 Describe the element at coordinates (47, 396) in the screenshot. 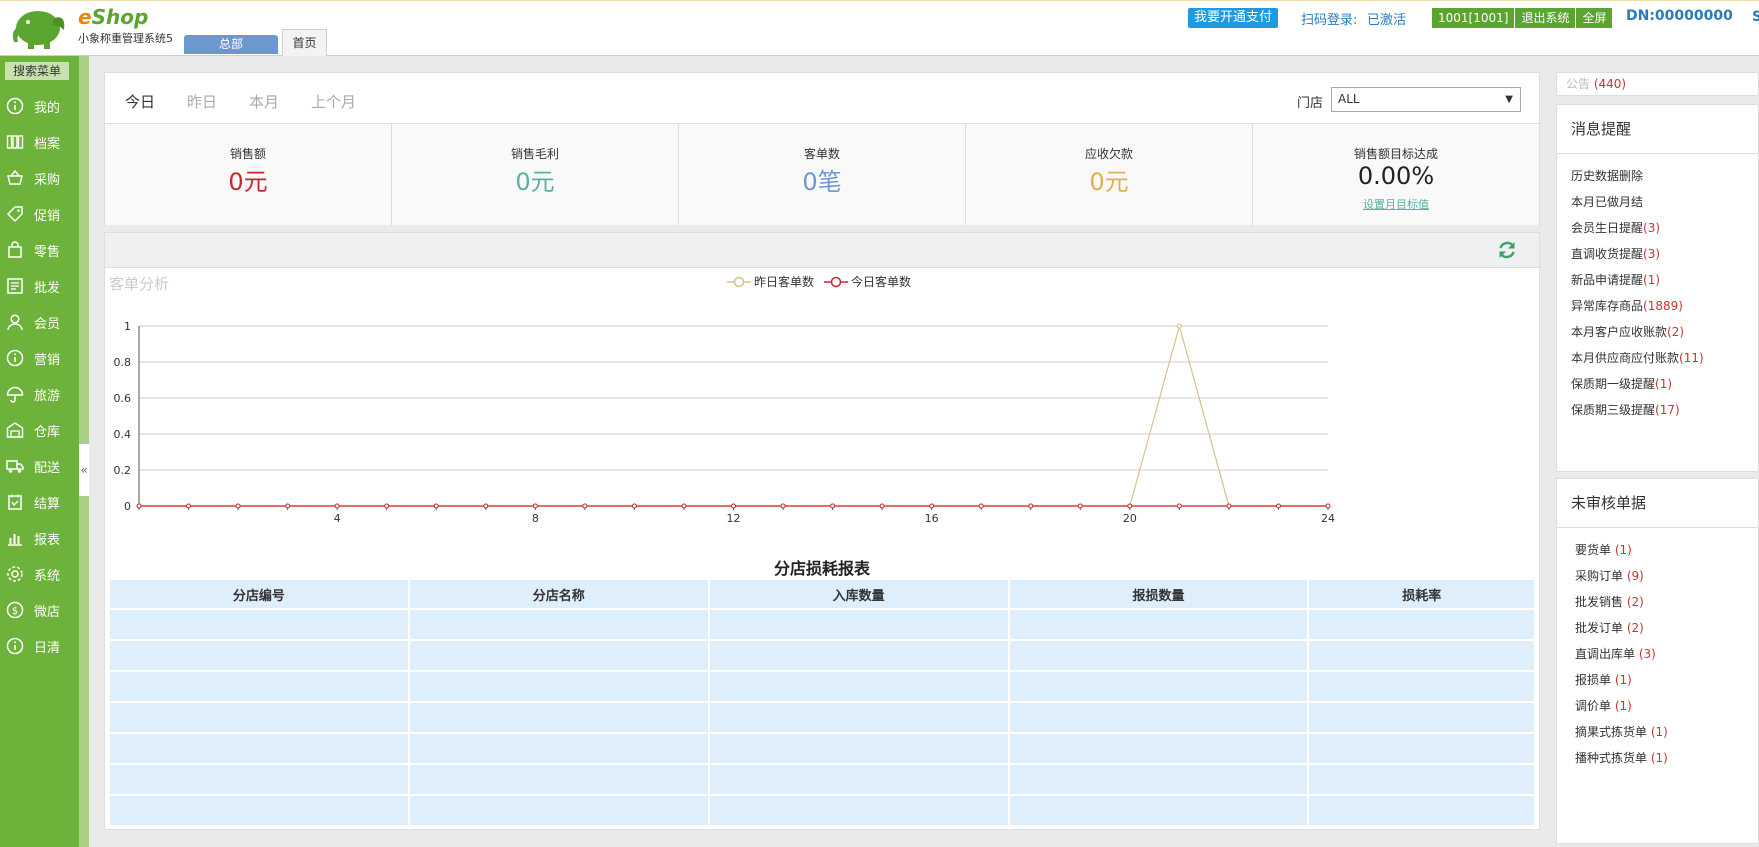

I see `sidebar-item-label: 旅游` at that location.